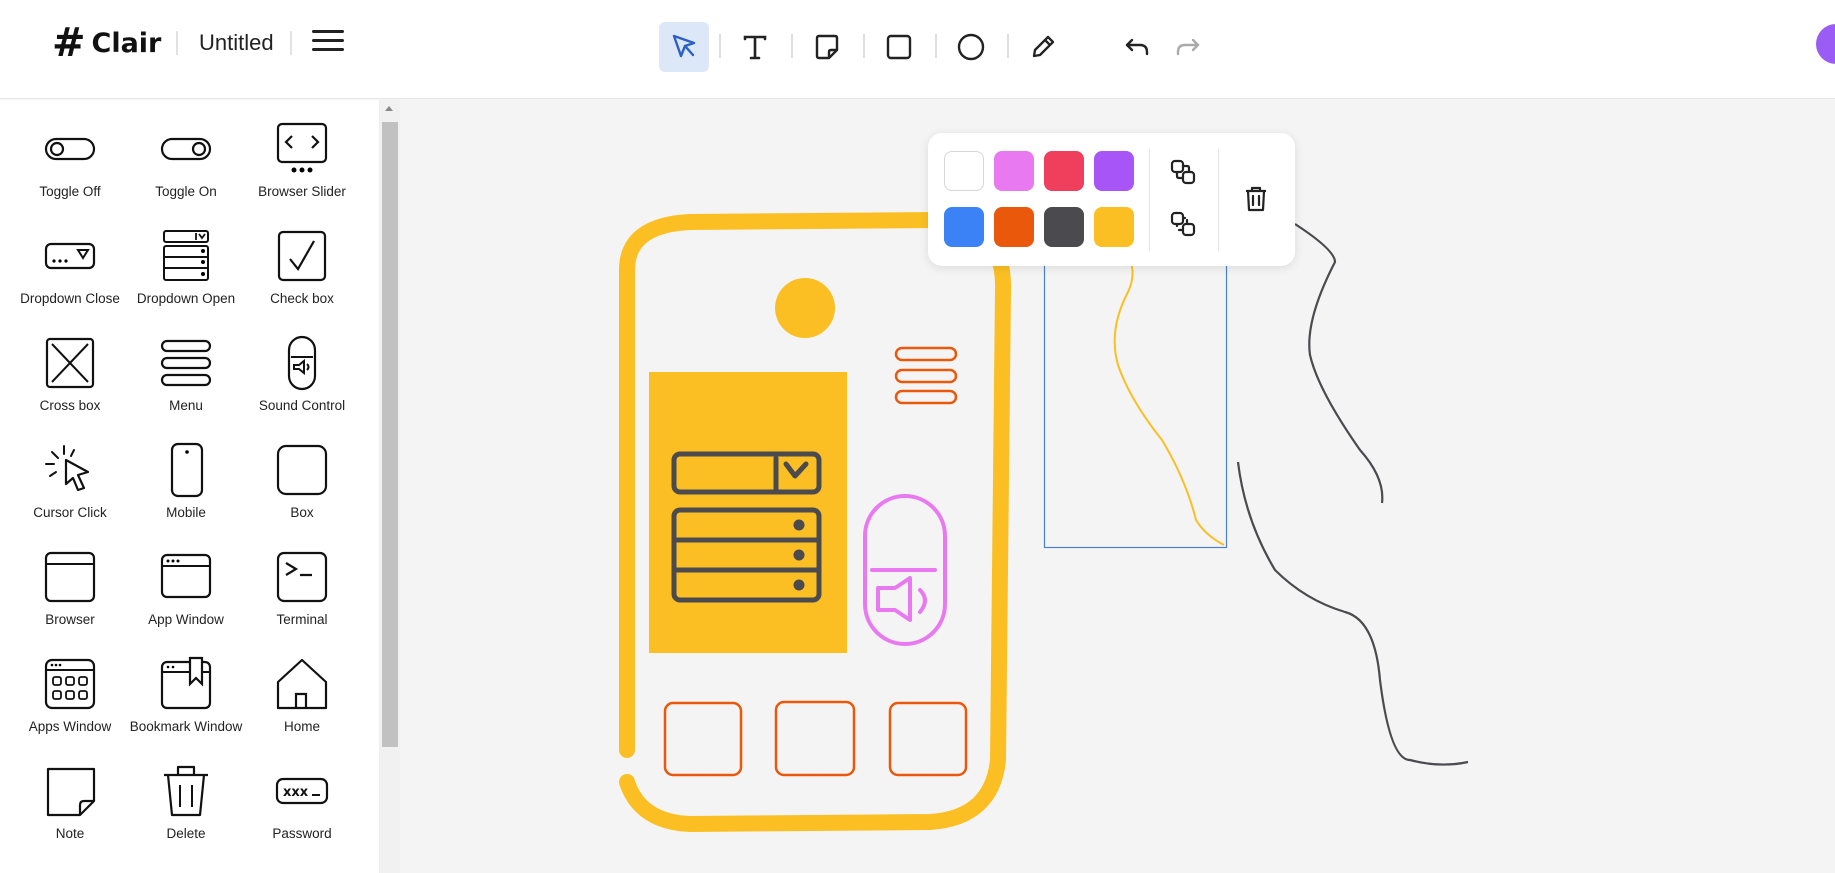 The height and width of the screenshot is (873, 1835). I want to click on component-home: Home, so click(302, 694).